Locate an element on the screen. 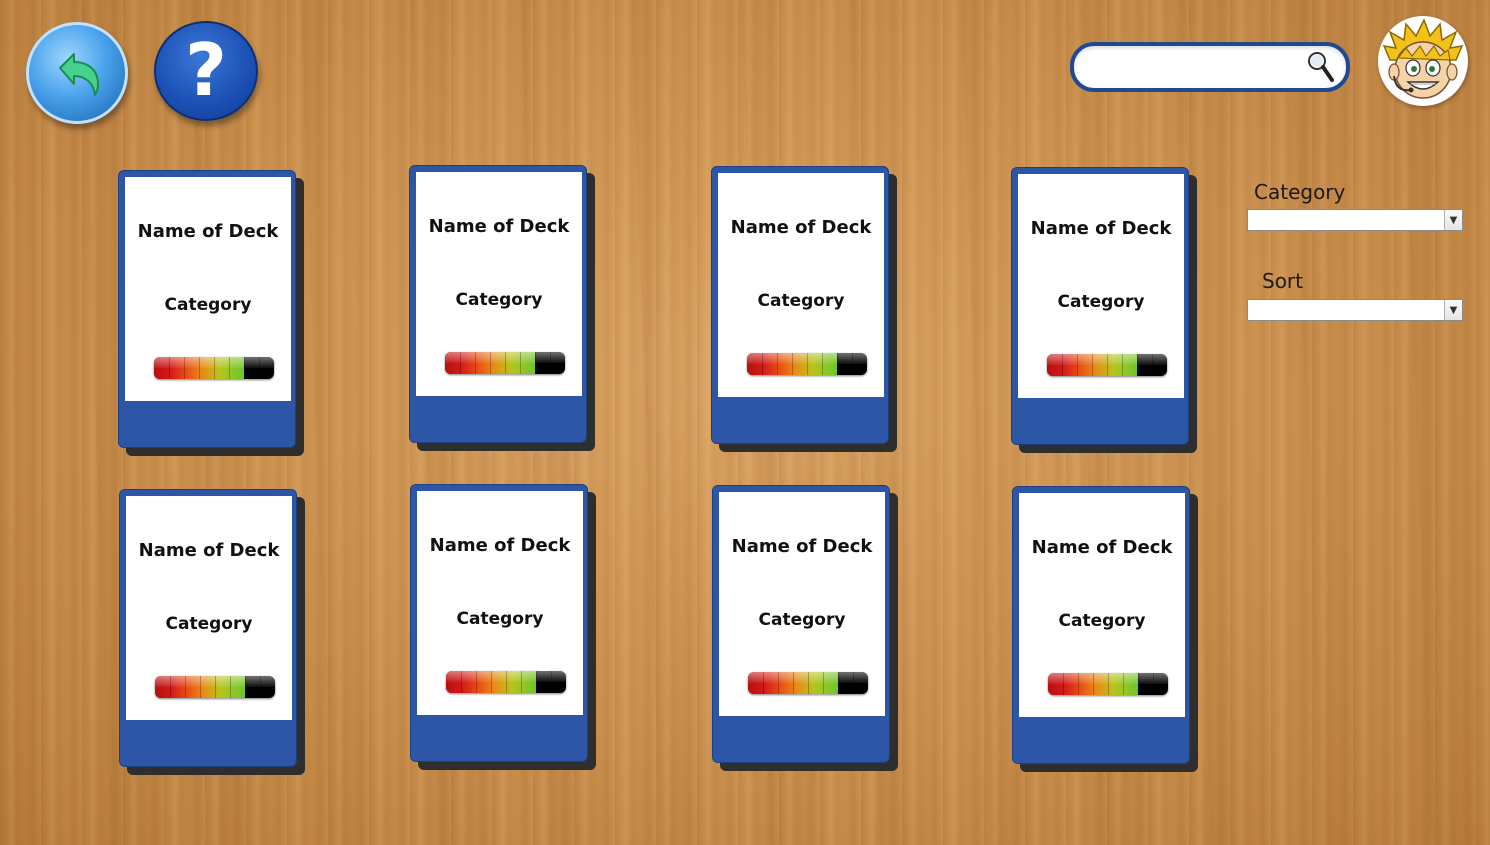  category-filter-label: Category is located at coordinates (1300, 192).